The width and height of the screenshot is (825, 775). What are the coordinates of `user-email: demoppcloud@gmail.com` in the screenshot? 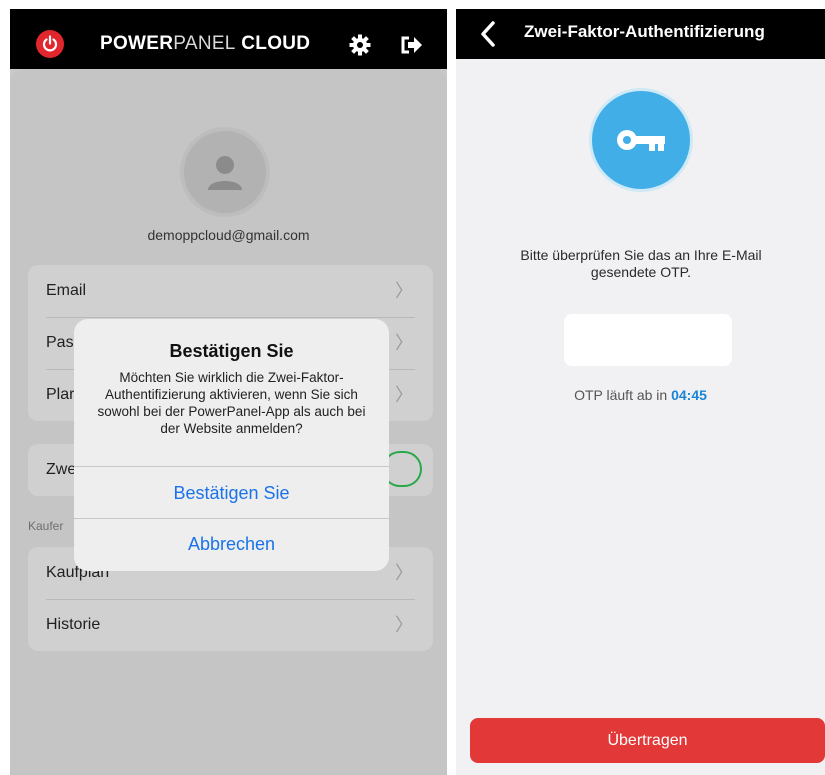 It's located at (228, 235).